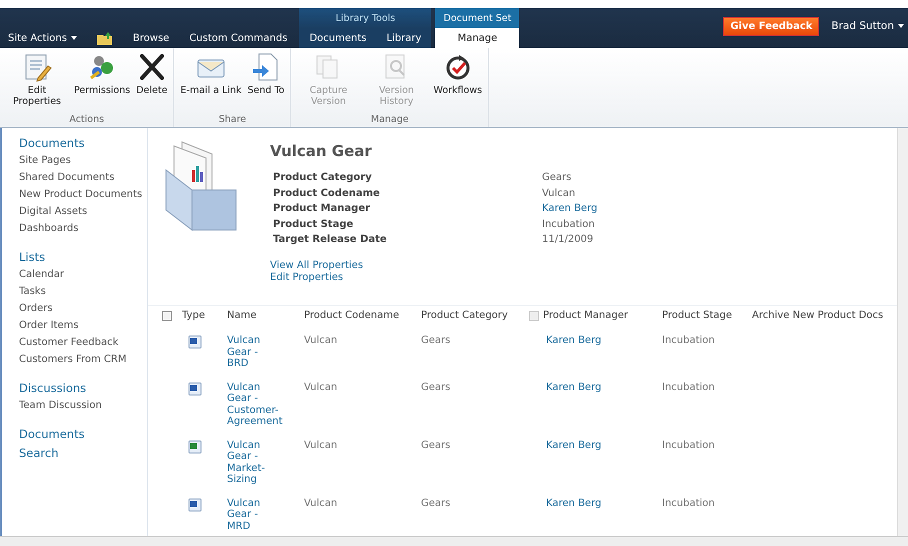 Image resolution: width=908 pixels, height=546 pixels. Describe the element at coordinates (83, 194) in the screenshot. I see `nav-link: New Product Documents` at that location.